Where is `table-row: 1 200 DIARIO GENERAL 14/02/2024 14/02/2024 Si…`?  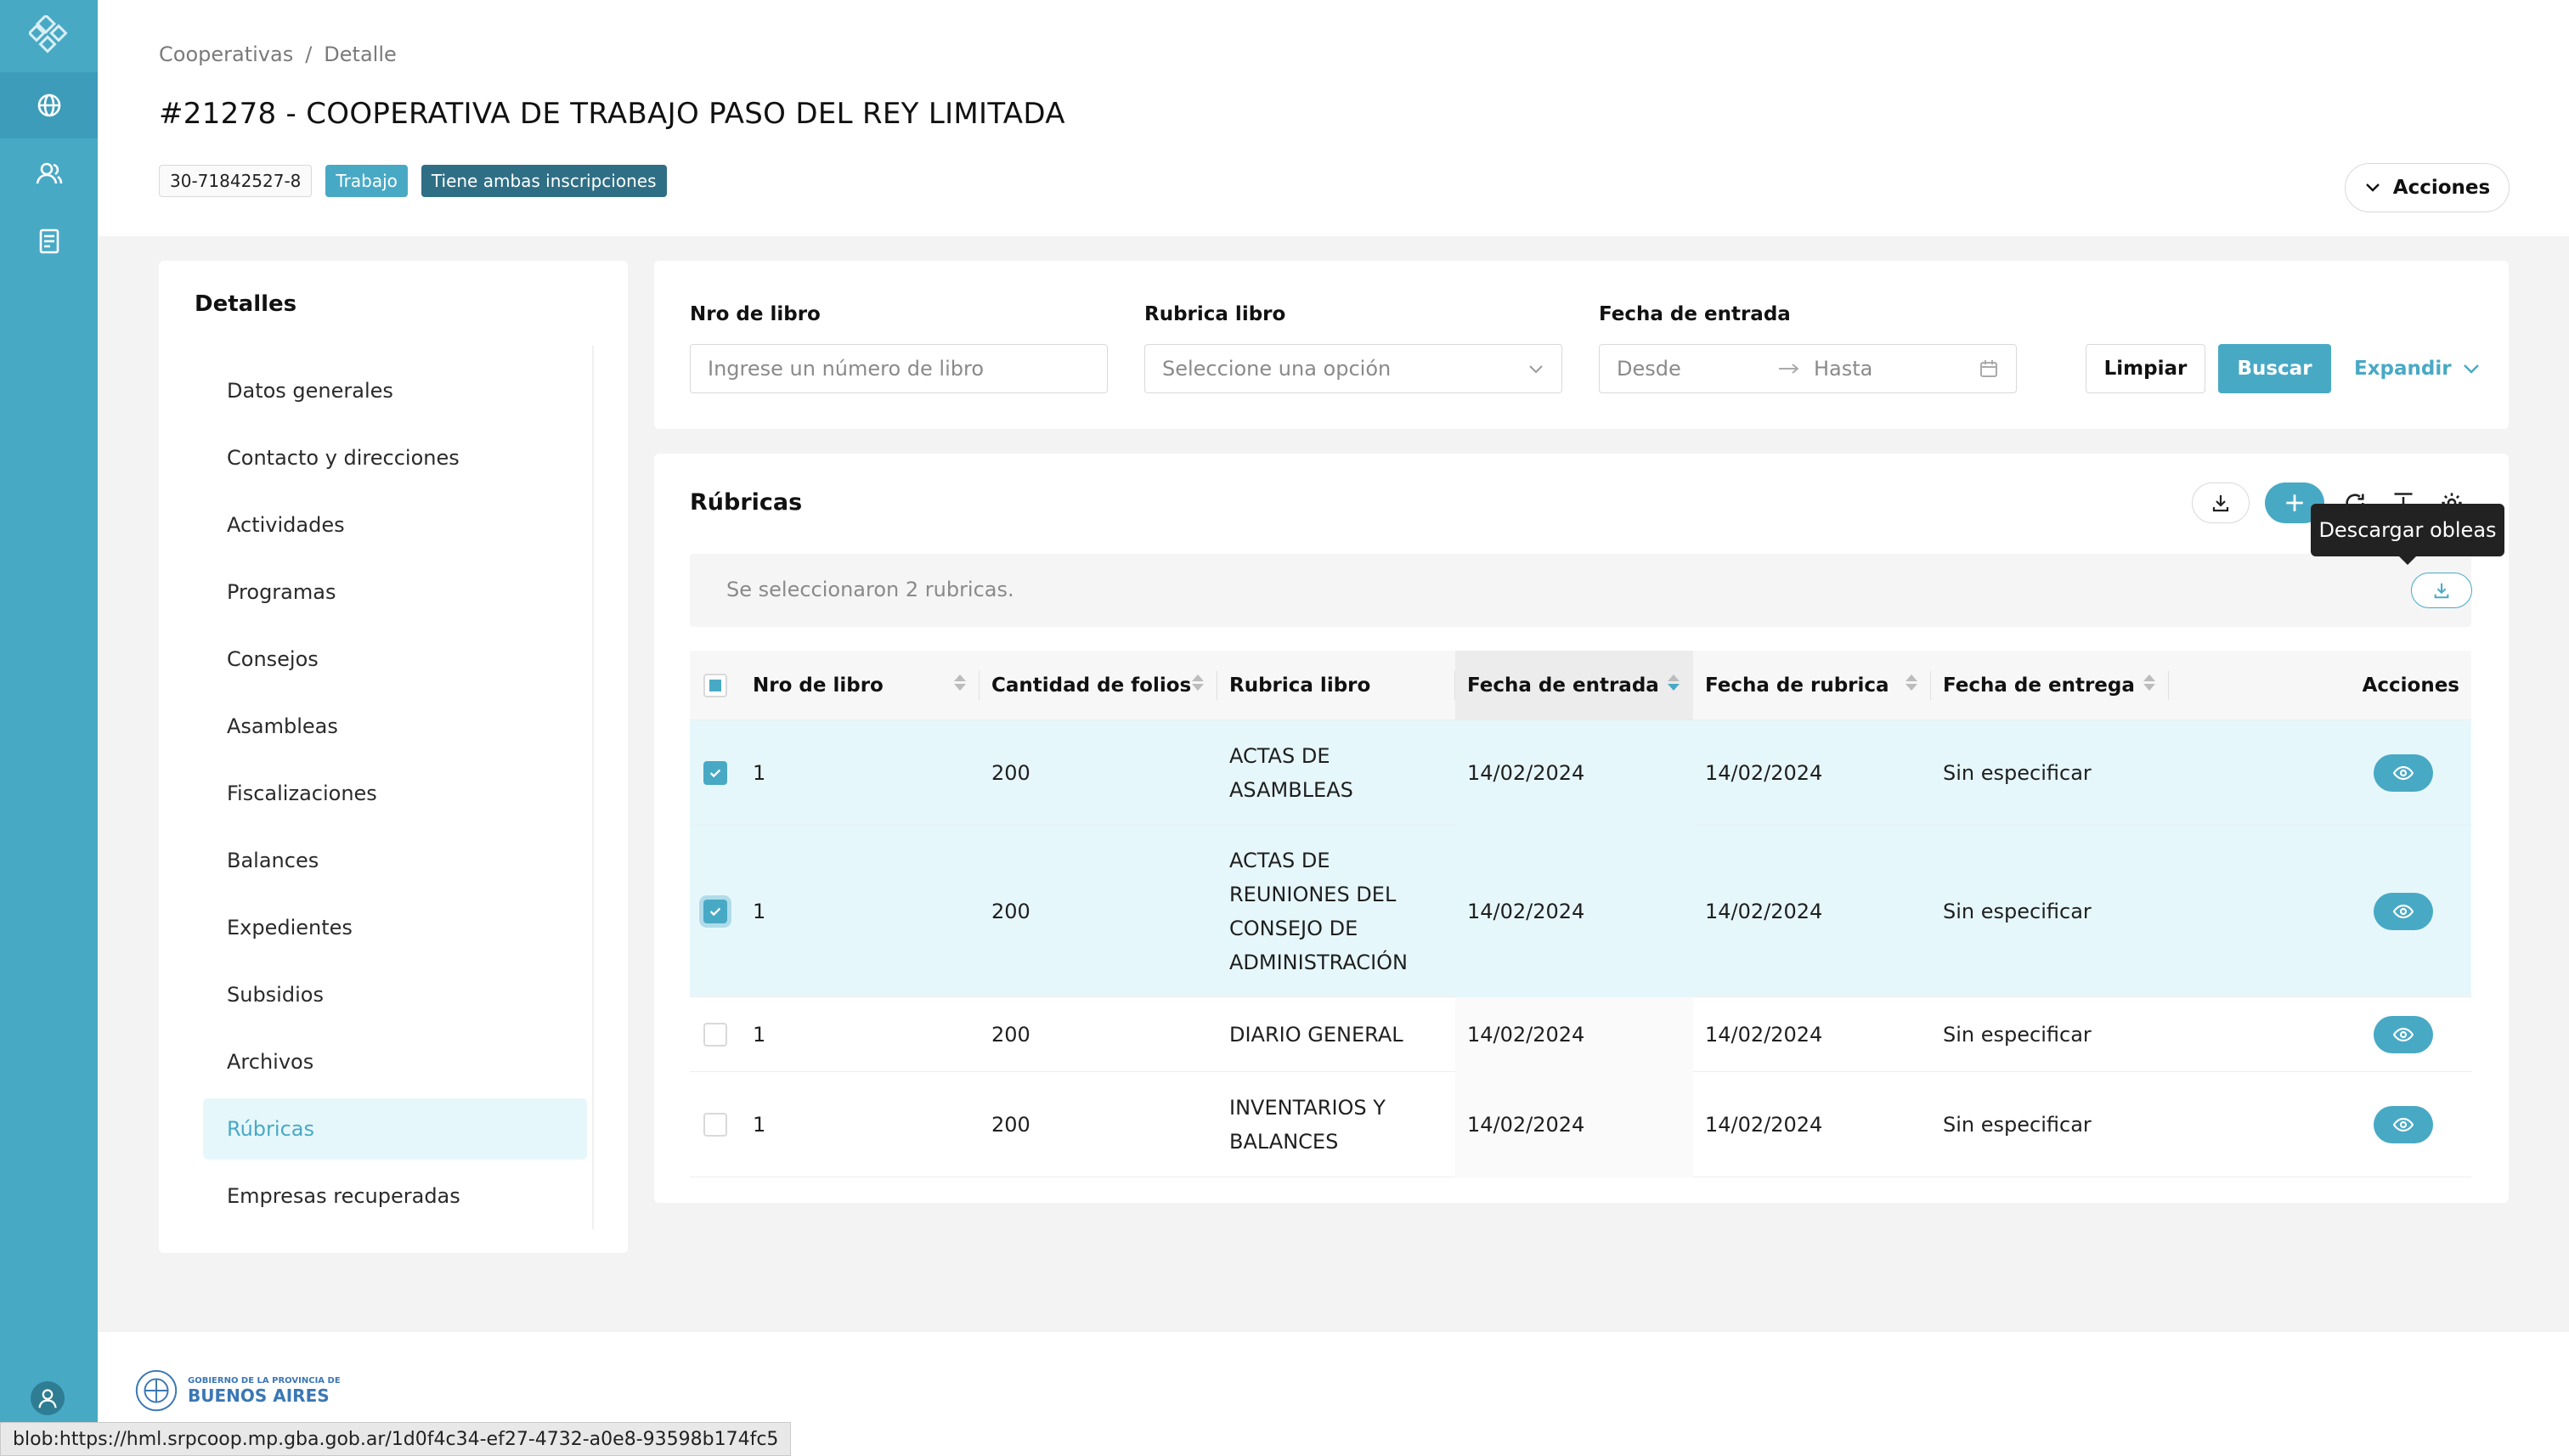 table-row: 1 200 DIARIO GENERAL 14/02/2024 14/02/2024 Si… is located at coordinates (1581, 1034).